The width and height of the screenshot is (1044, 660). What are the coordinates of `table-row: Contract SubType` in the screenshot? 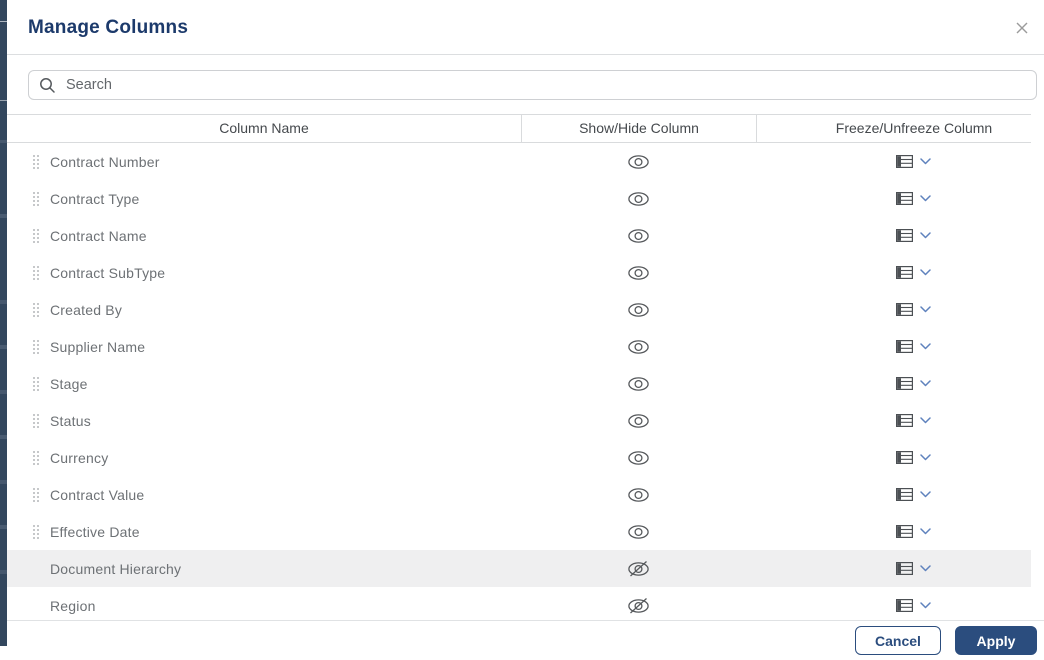 It's located at (519, 272).